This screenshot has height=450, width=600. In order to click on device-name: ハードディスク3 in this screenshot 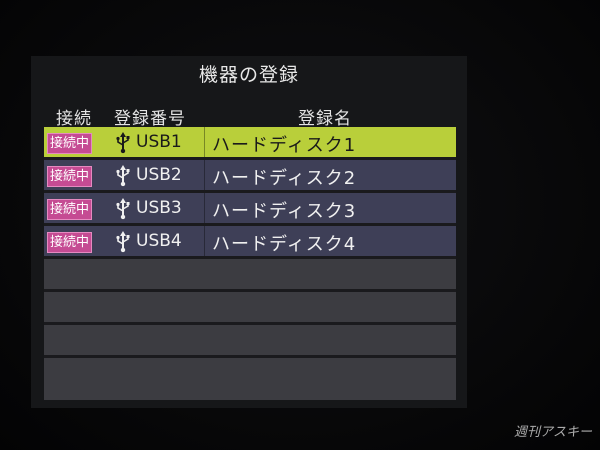, I will do `click(284, 211)`.